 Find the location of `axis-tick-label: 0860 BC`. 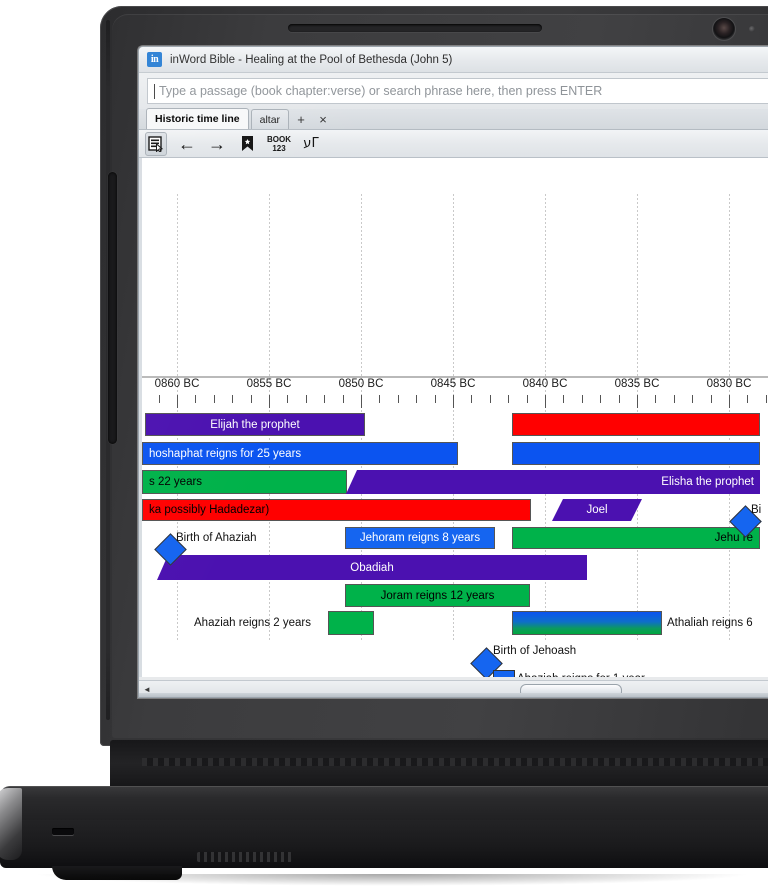

axis-tick-label: 0860 BC is located at coordinates (177, 384).